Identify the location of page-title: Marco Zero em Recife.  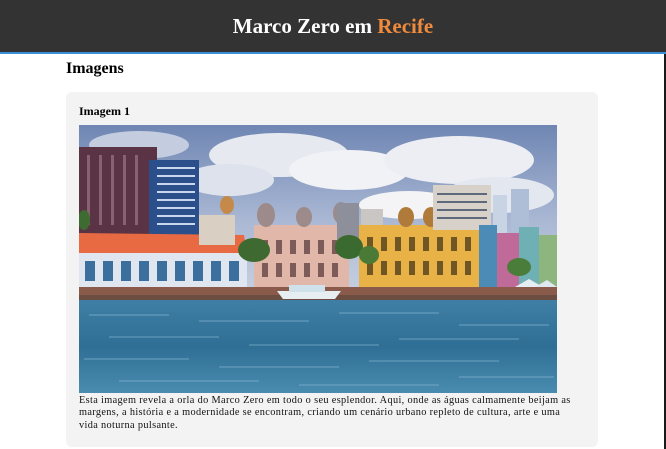
(333, 26).